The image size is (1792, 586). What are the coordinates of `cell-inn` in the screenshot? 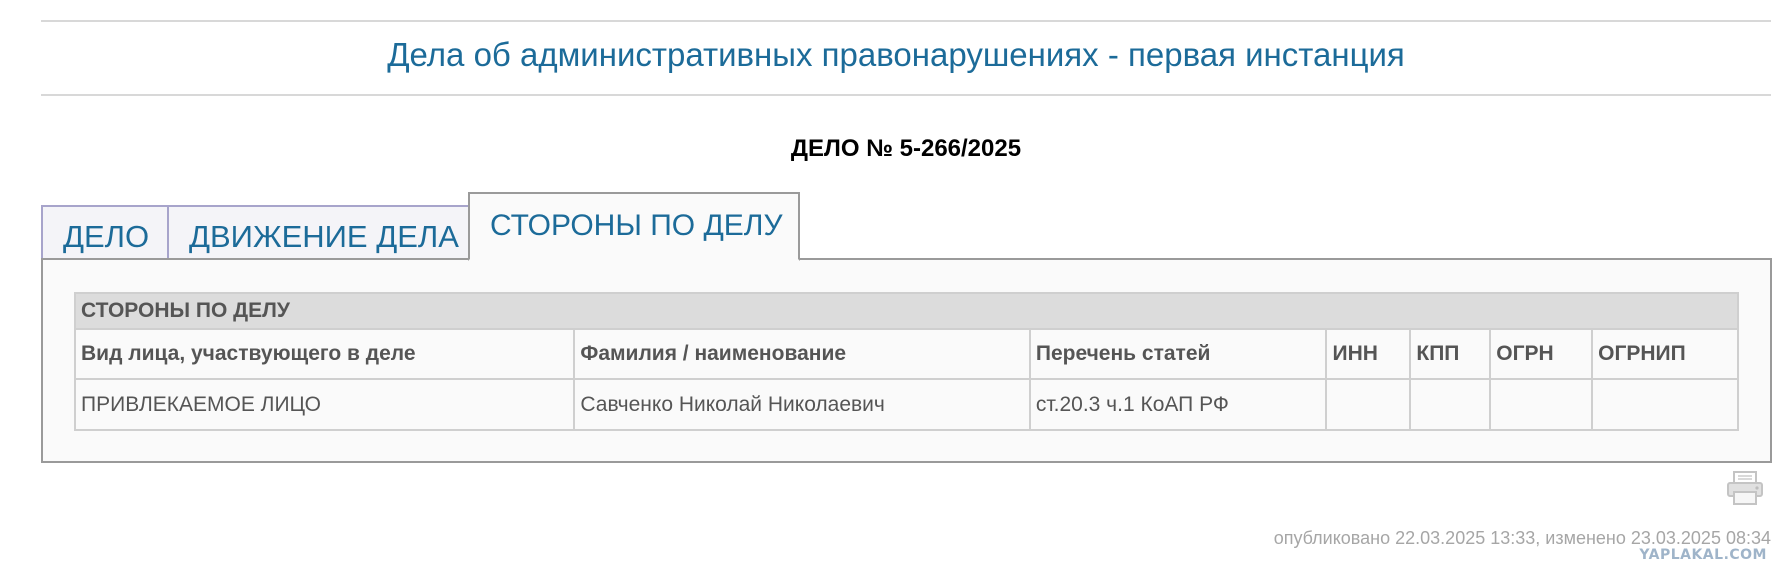 It's located at (1368, 404).